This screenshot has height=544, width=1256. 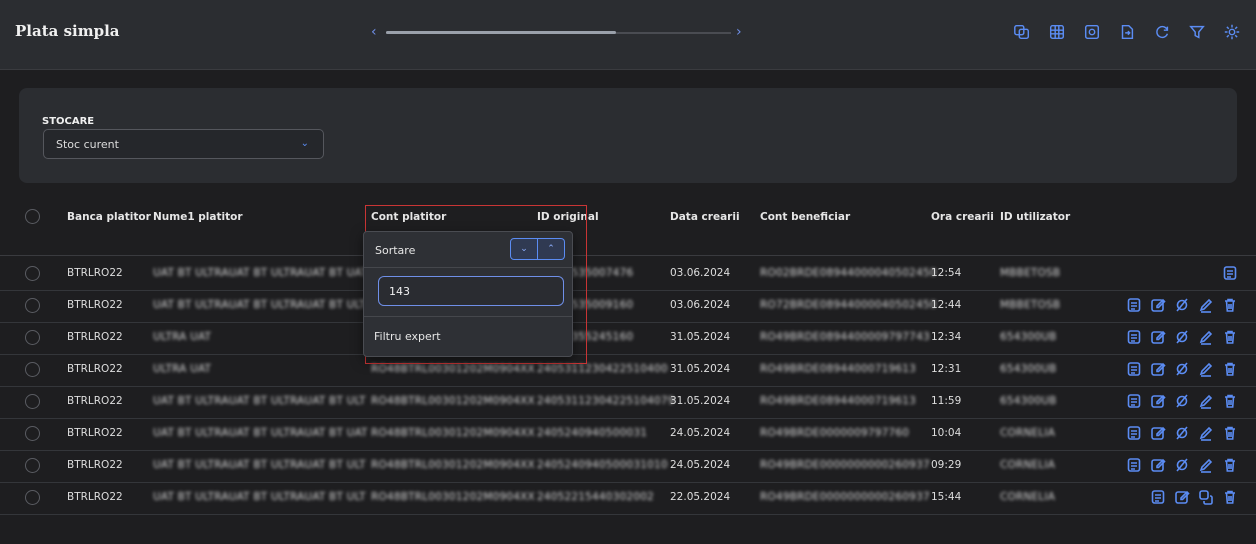 What do you see at coordinates (198, 217) in the screenshot?
I see `header-nume1-platitor: Nume1 platitor` at bounding box center [198, 217].